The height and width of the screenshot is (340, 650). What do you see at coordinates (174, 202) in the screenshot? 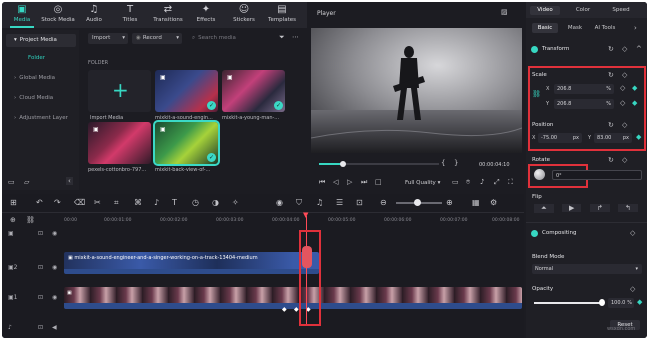
I see `text-icon: T` at bounding box center [174, 202].